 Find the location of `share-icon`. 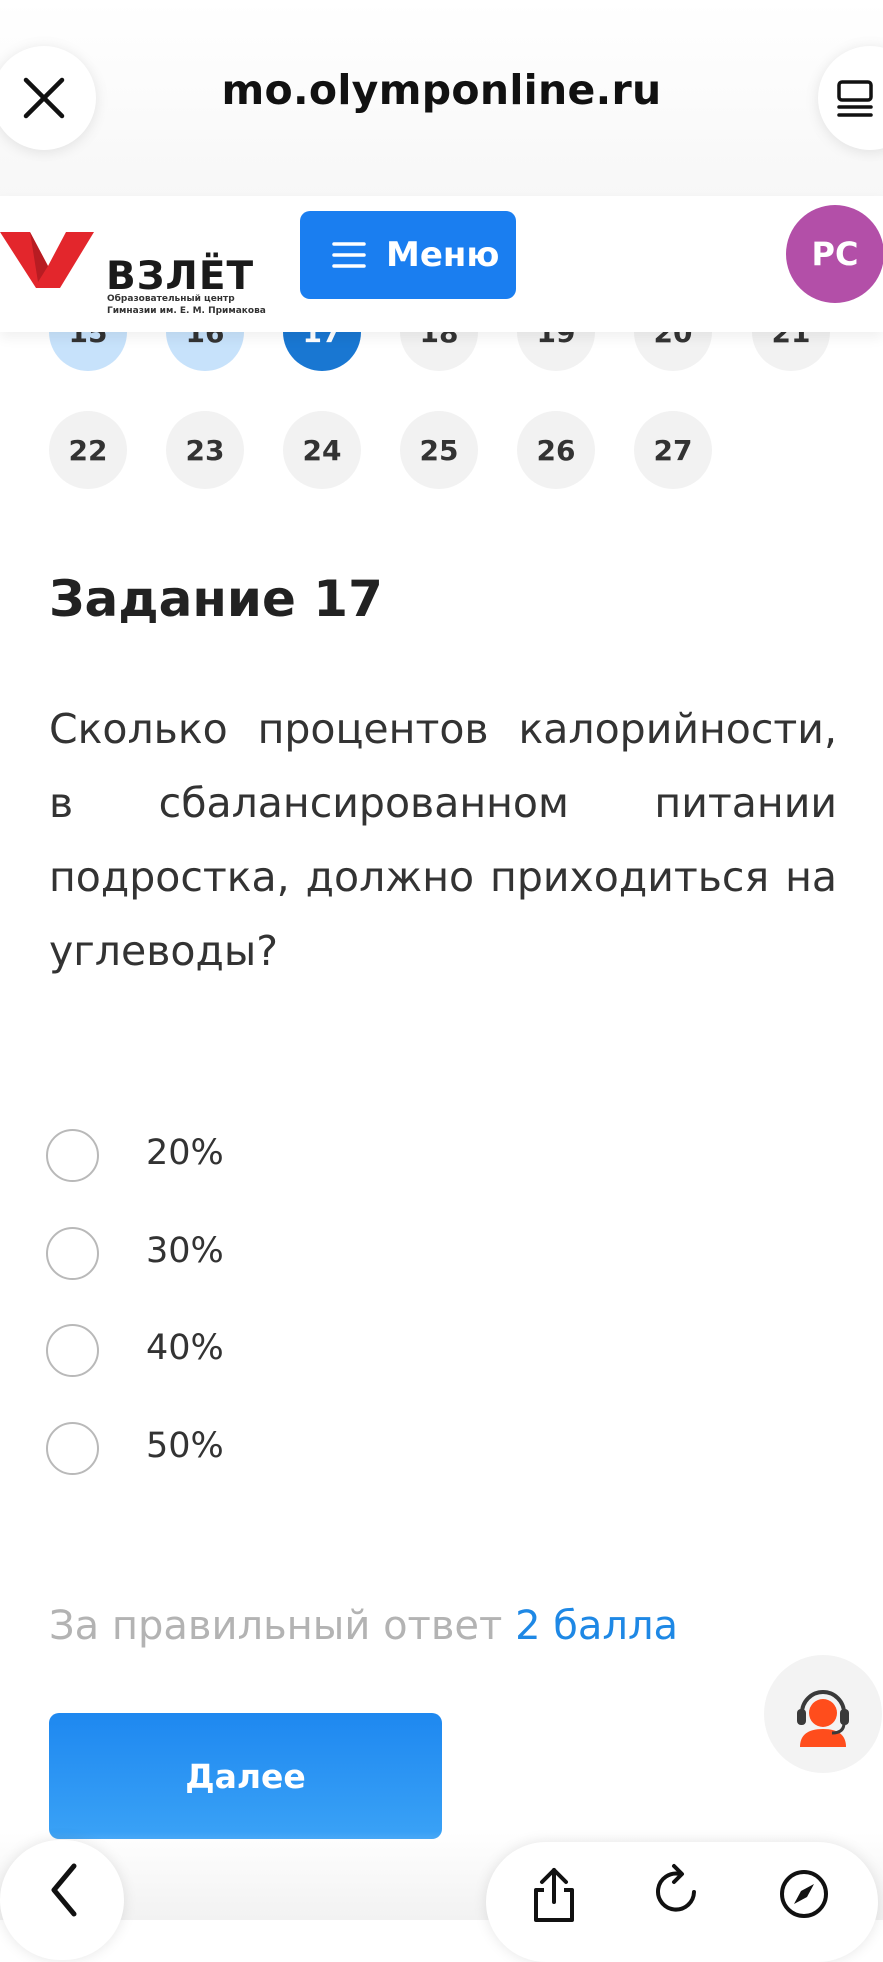

share-icon is located at coordinates (554, 1892).